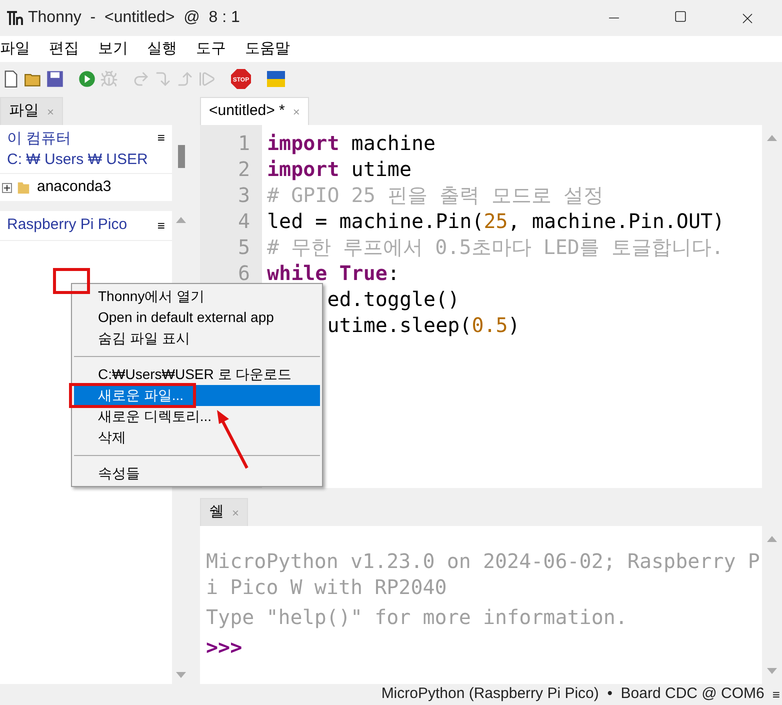 The height and width of the screenshot is (705, 782). I want to click on annotation-frame, so click(71, 281).